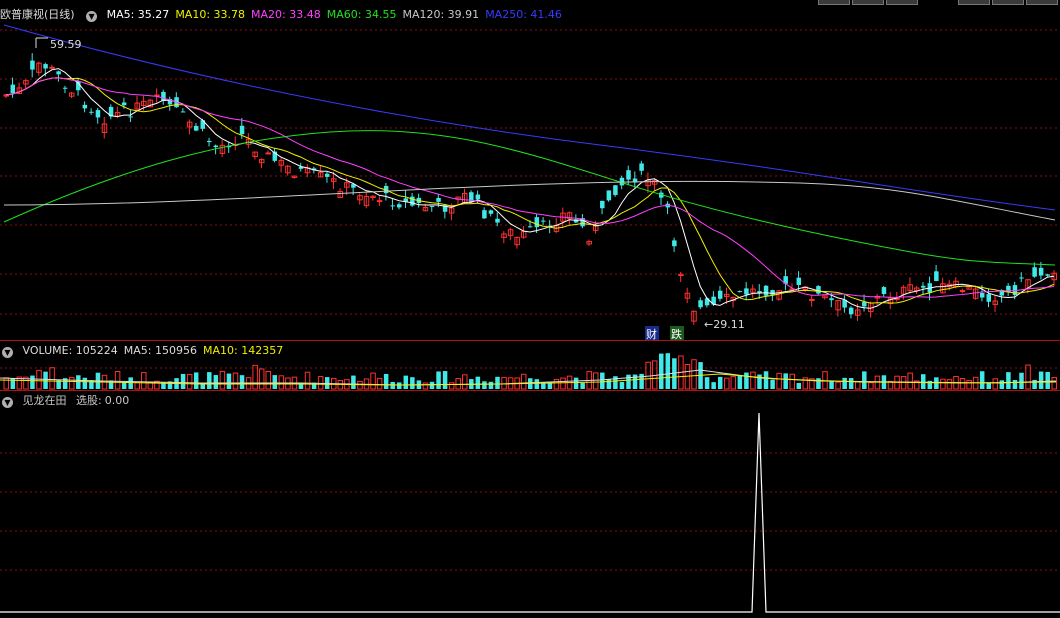 Image resolution: width=1060 pixels, height=618 pixels. What do you see at coordinates (724, 324) in the screenshot?
I see `low-price-label: ←29.11` at bounding box center [724, 324].